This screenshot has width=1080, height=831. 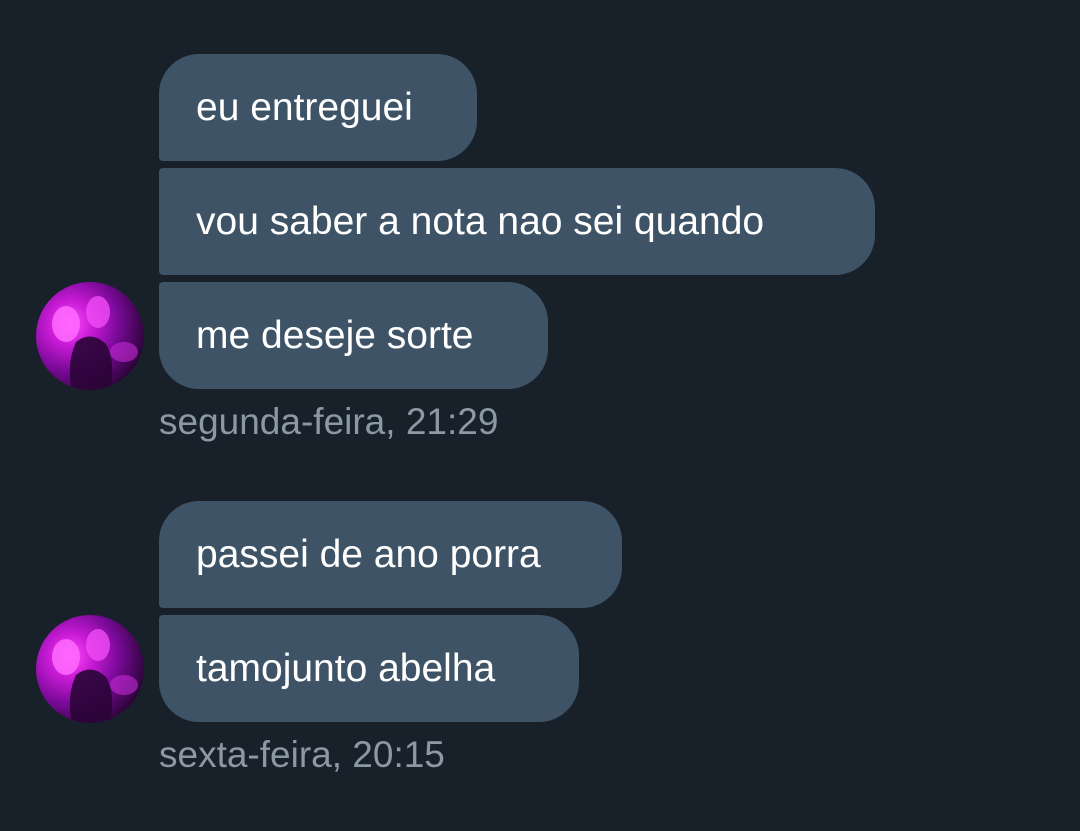 What do you see at coordinates (517, 221) in the screenshot?
I see `message-bubble: vou saber a nota nao sei quando` at bounding box center [517, 221].